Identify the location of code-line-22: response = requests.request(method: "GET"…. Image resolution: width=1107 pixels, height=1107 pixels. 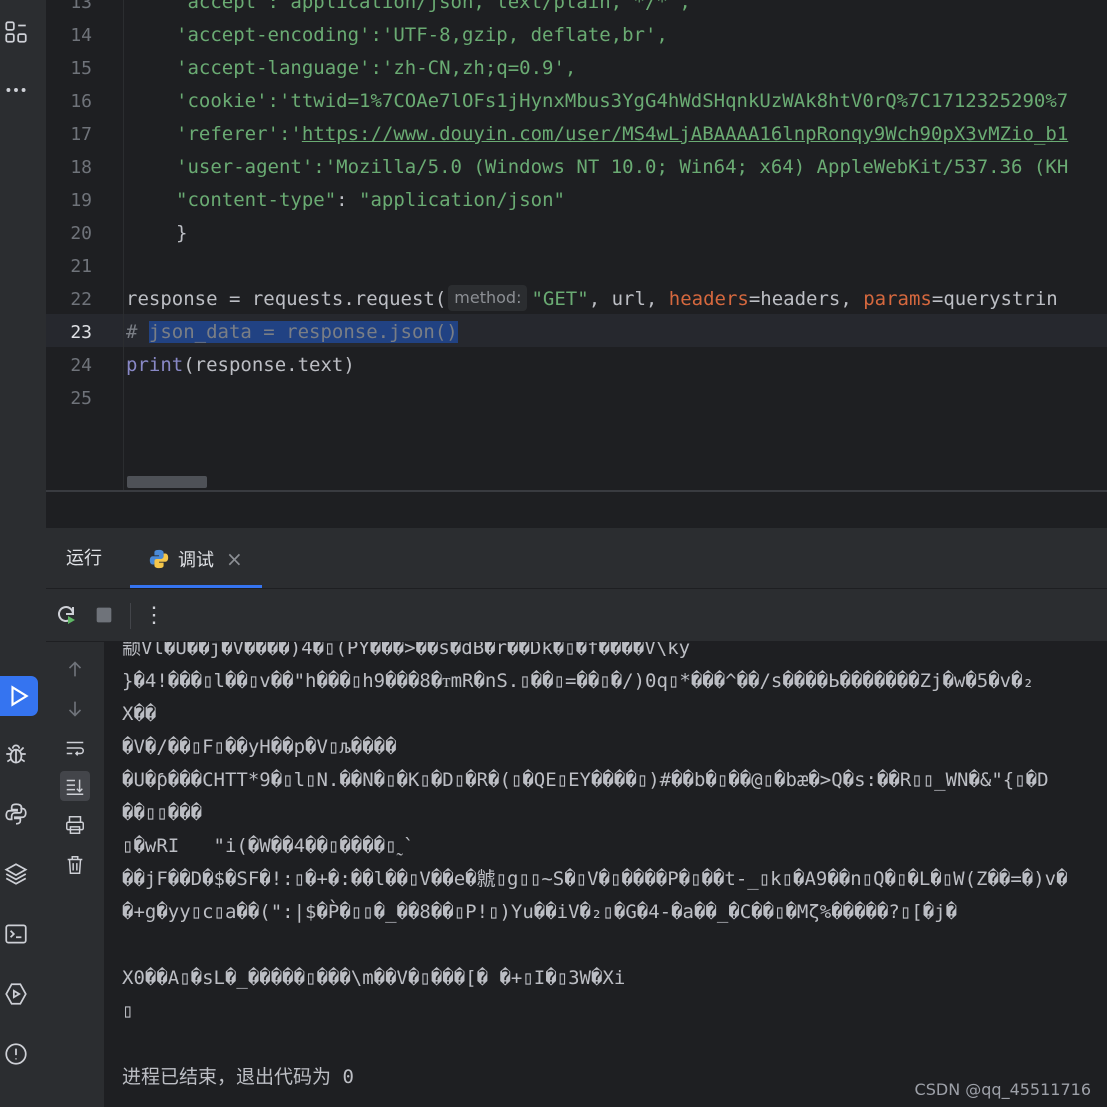
(592, 299).